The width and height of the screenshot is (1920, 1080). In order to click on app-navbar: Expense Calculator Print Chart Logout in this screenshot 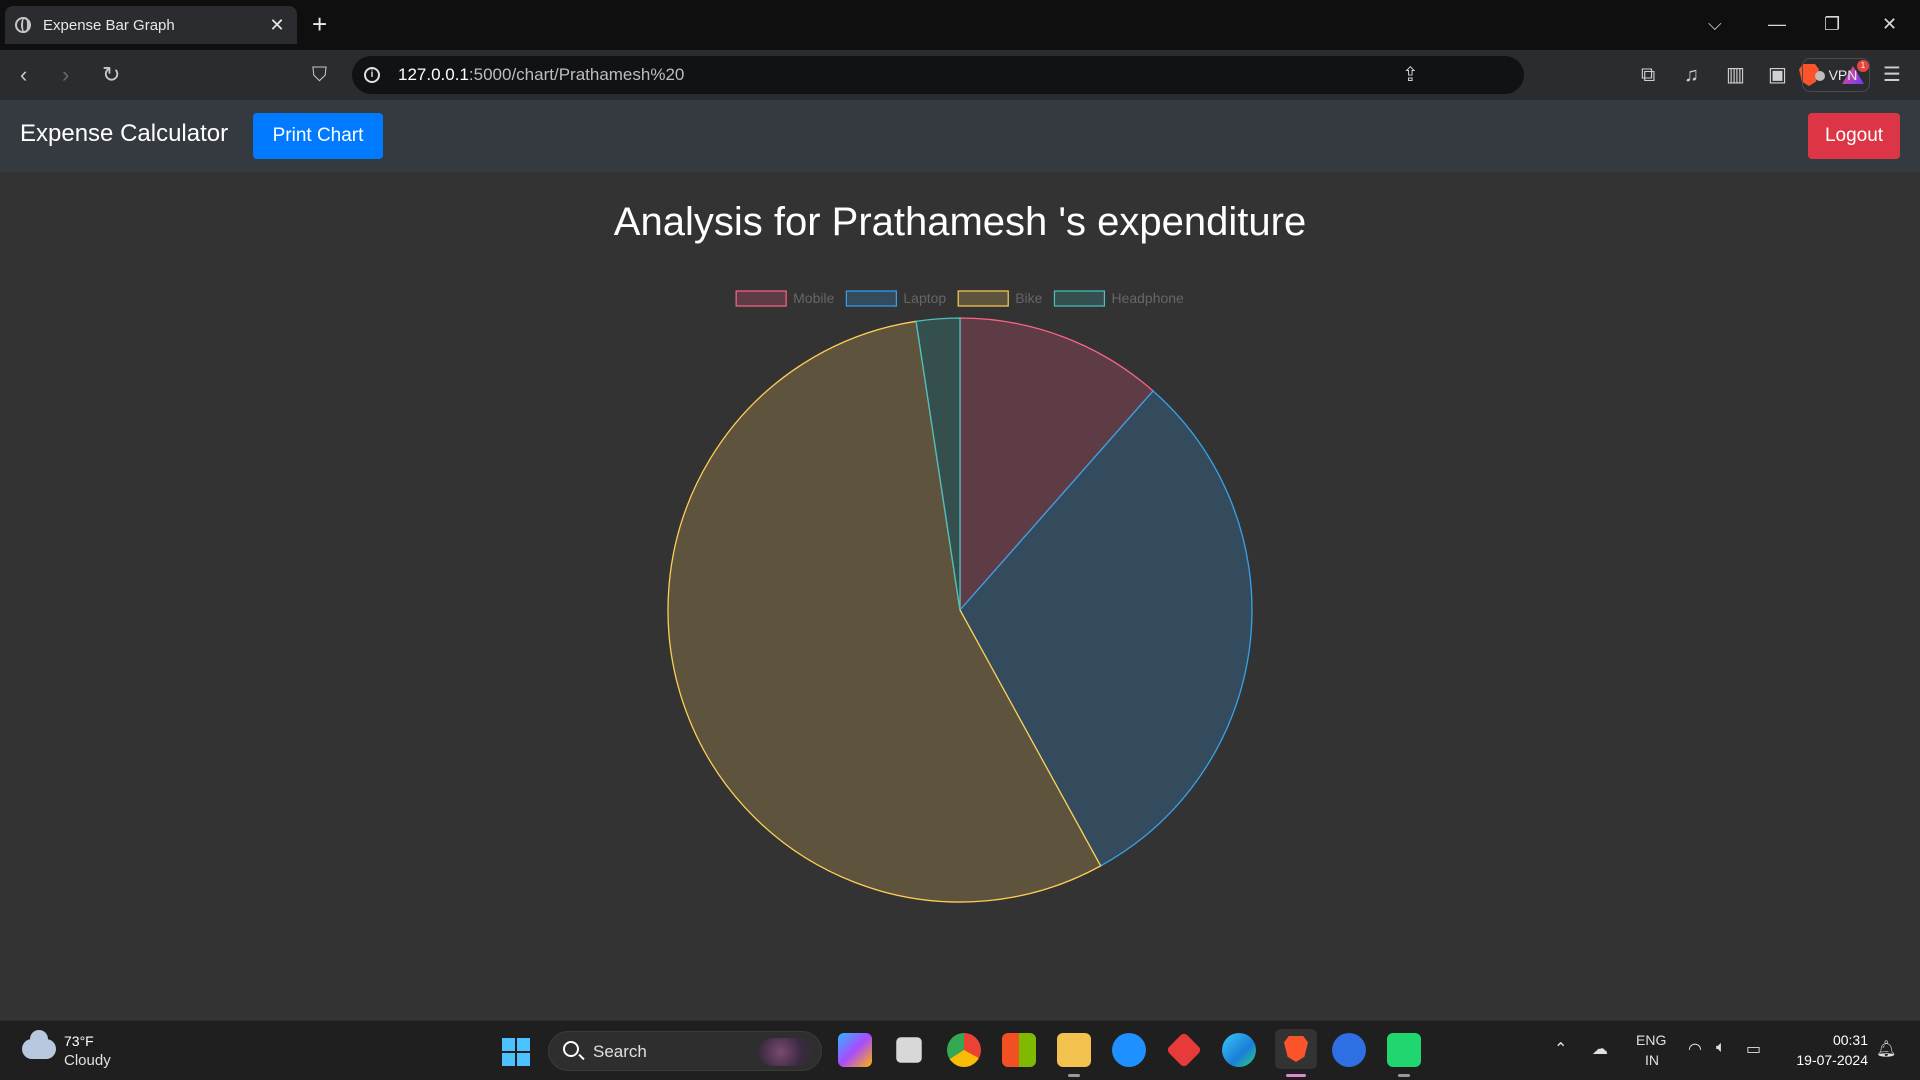, I will do `click(960, 136)`.